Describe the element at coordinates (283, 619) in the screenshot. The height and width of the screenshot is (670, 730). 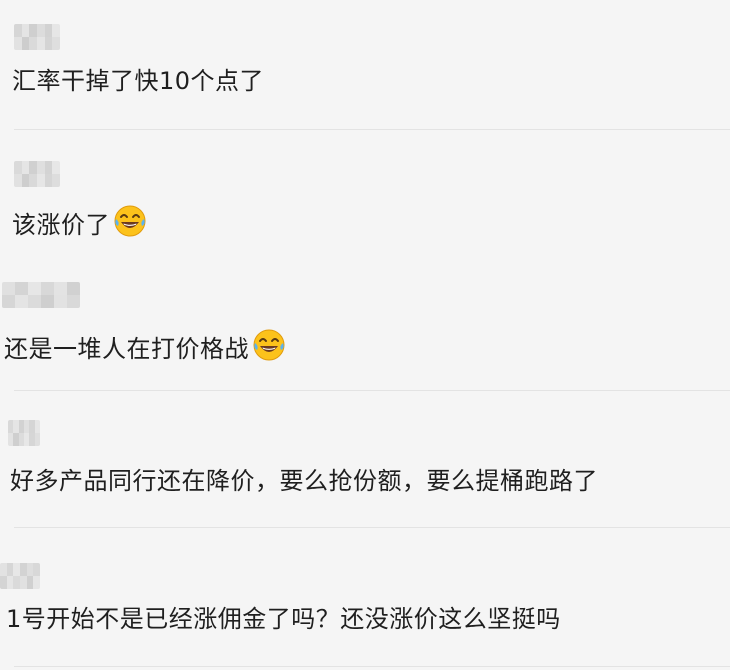
I see `comment-text: 1号开始不是已经涨佣金了吗？还没涨价这么坚挺吗` at that location.